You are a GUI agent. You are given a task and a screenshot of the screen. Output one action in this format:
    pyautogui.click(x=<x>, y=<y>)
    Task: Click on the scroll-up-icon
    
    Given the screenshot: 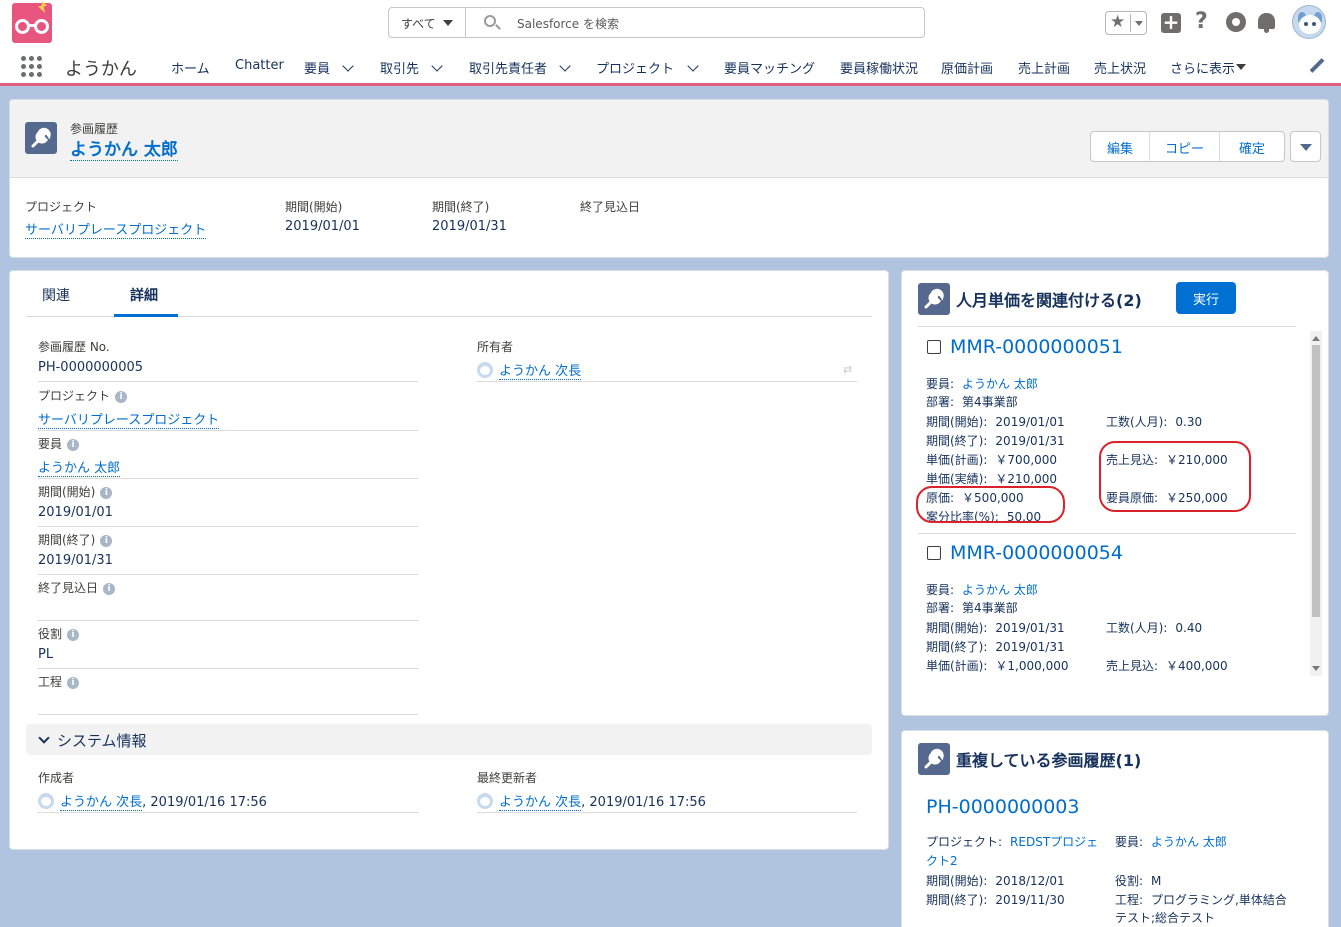 What is the action you would take?
    pyautogui.click(x=1316, y=336)
    